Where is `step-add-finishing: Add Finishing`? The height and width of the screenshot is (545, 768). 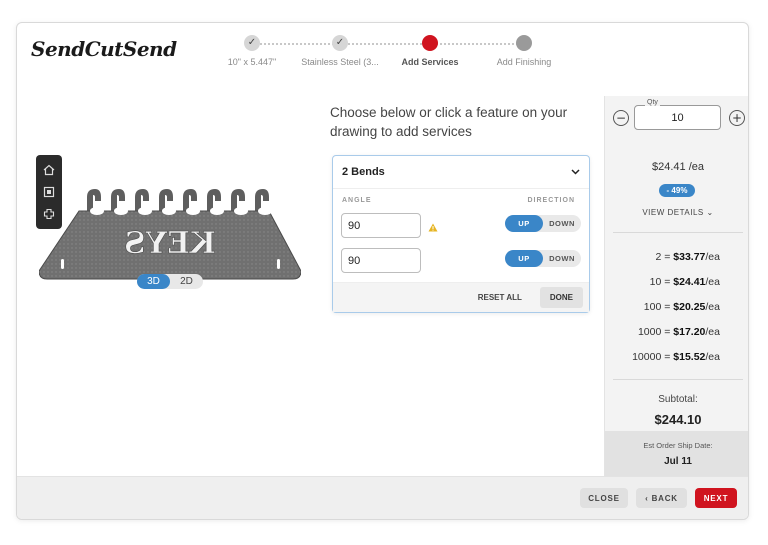
step-add-finishing: Add Finishing is located at coordinates (524, 50).